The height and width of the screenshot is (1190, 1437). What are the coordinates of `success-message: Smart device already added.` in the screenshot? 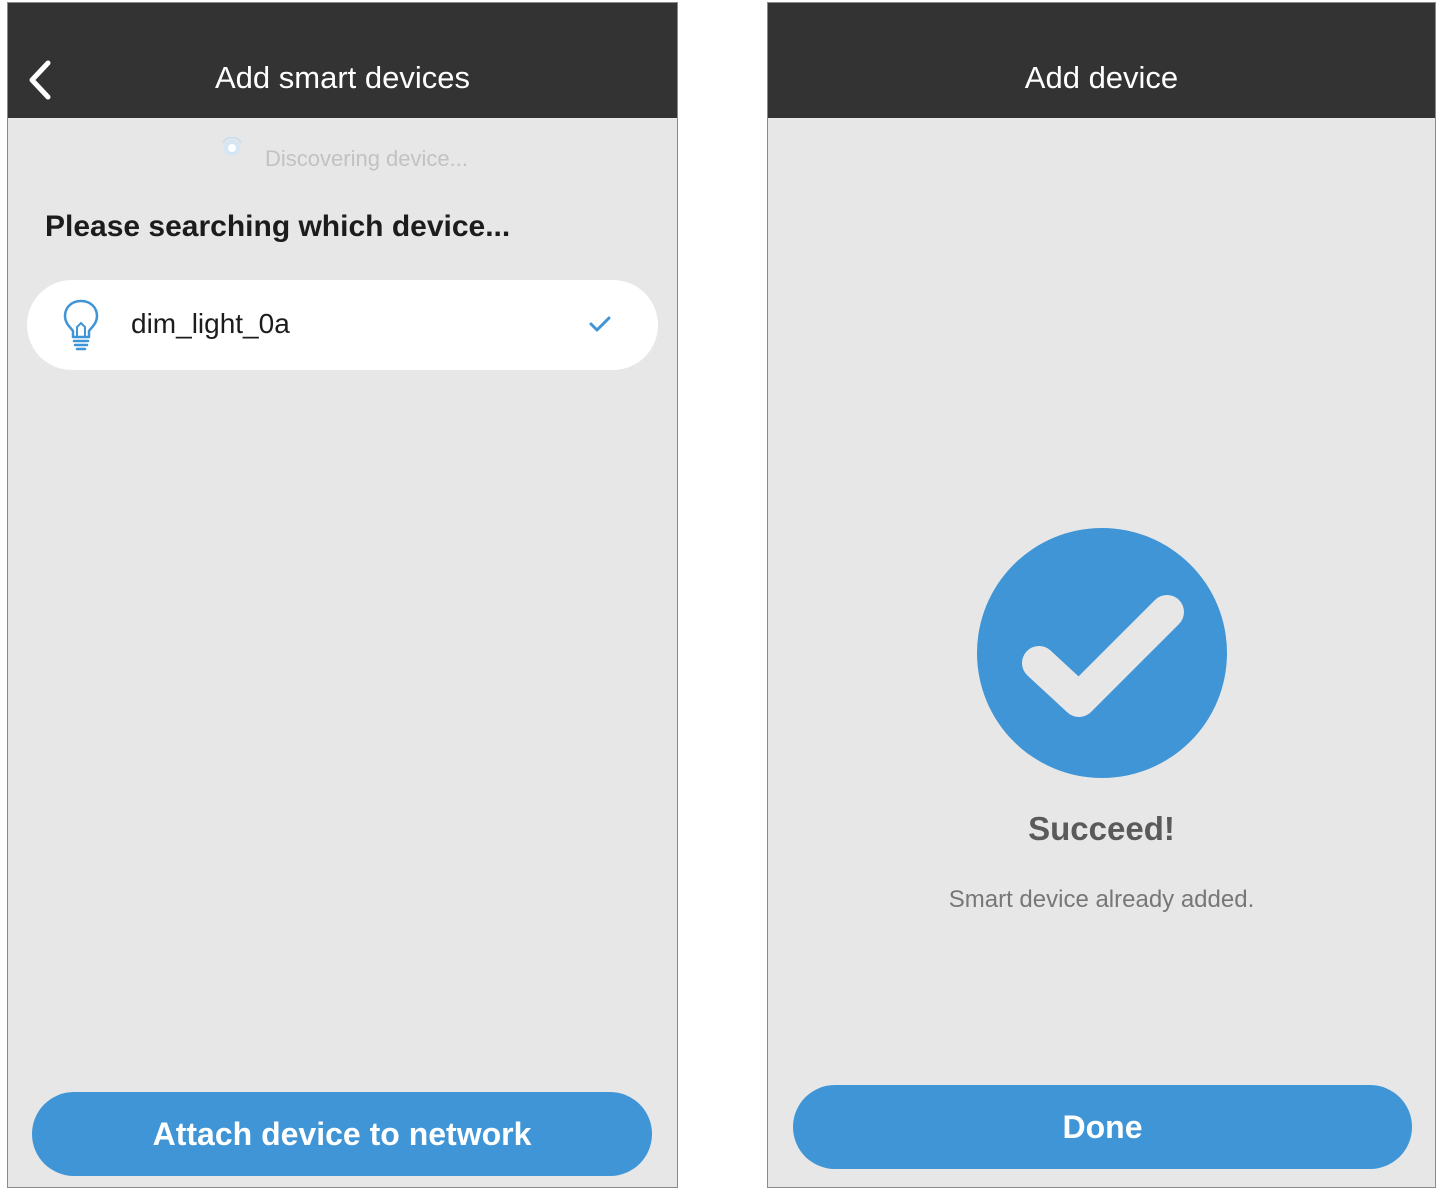 It's located at (1101, 899).